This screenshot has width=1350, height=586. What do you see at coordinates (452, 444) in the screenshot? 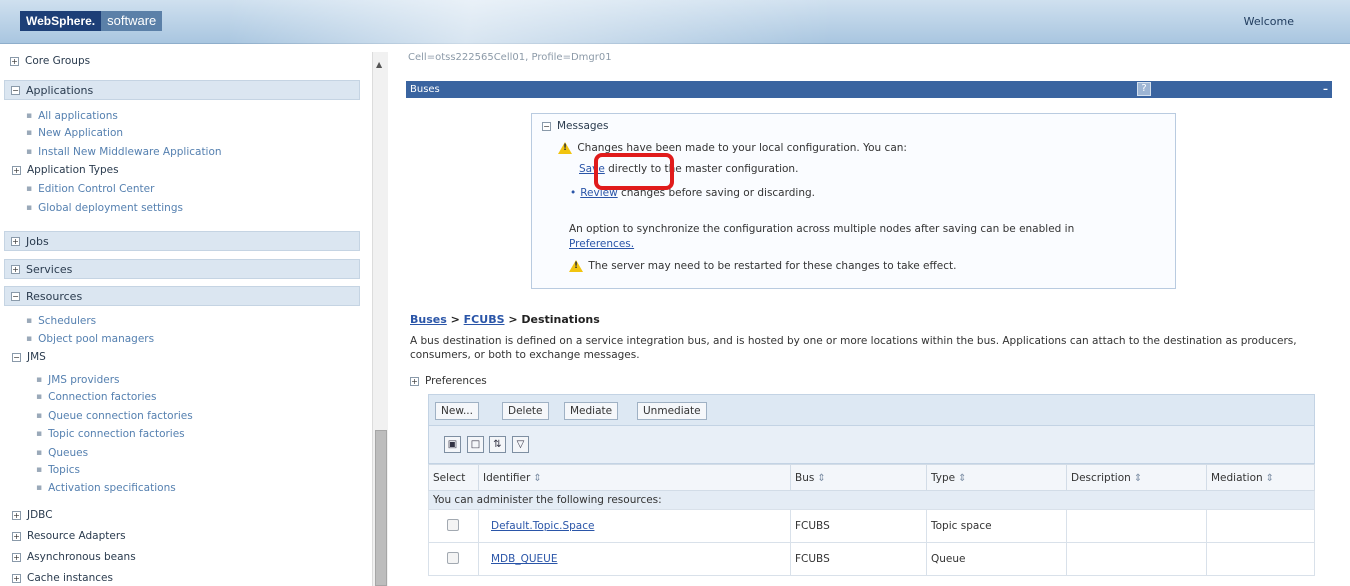
I see `select-all-icon: ▣` at bounding box center [452, 444].